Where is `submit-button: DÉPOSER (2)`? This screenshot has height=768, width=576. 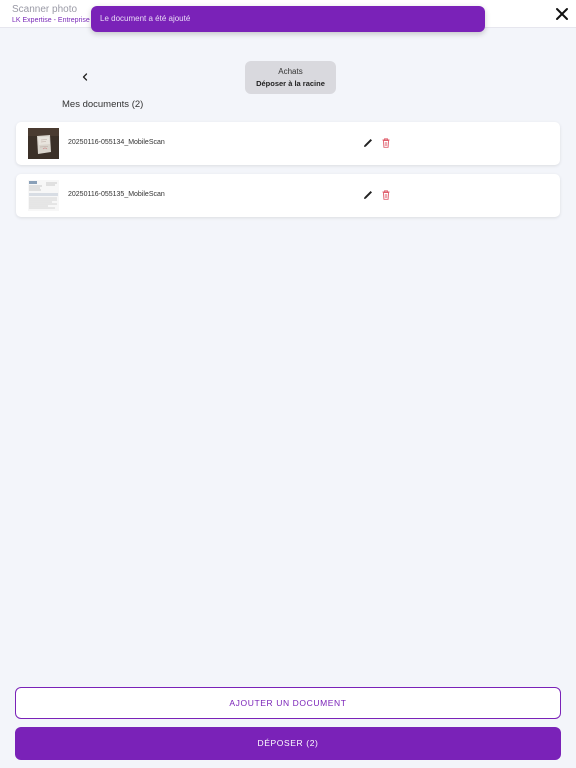 submit-button: DÉPOSER (2) is located at coordinates (288, 743).